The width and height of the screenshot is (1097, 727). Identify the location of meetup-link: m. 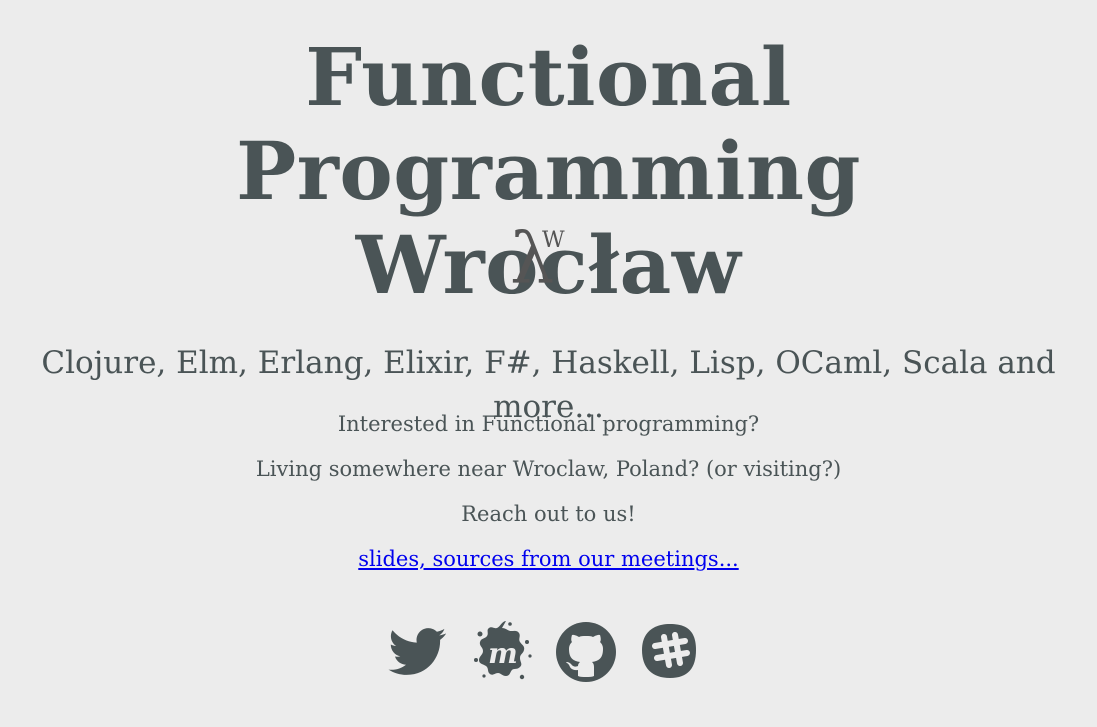
(502, 652).